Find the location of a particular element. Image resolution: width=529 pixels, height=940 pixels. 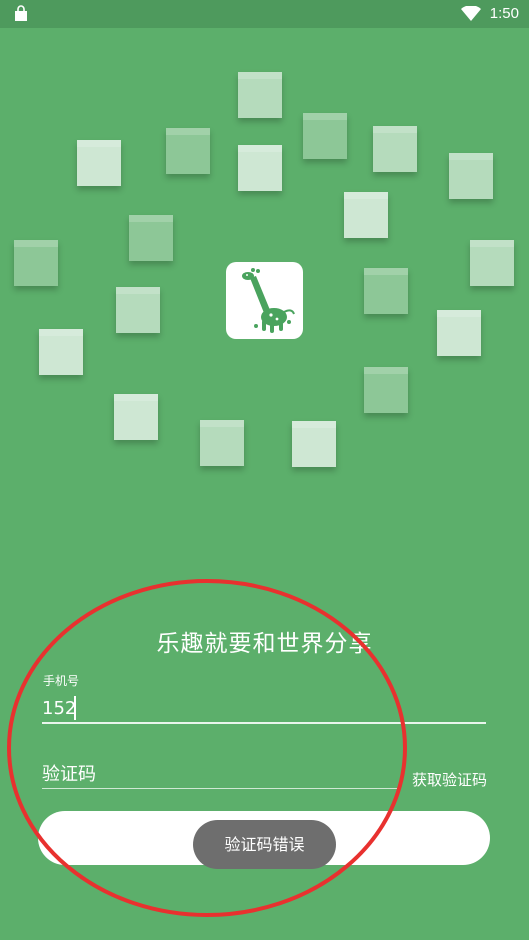

phone-field-label: 手机号 is located at coordinates (61, 681).